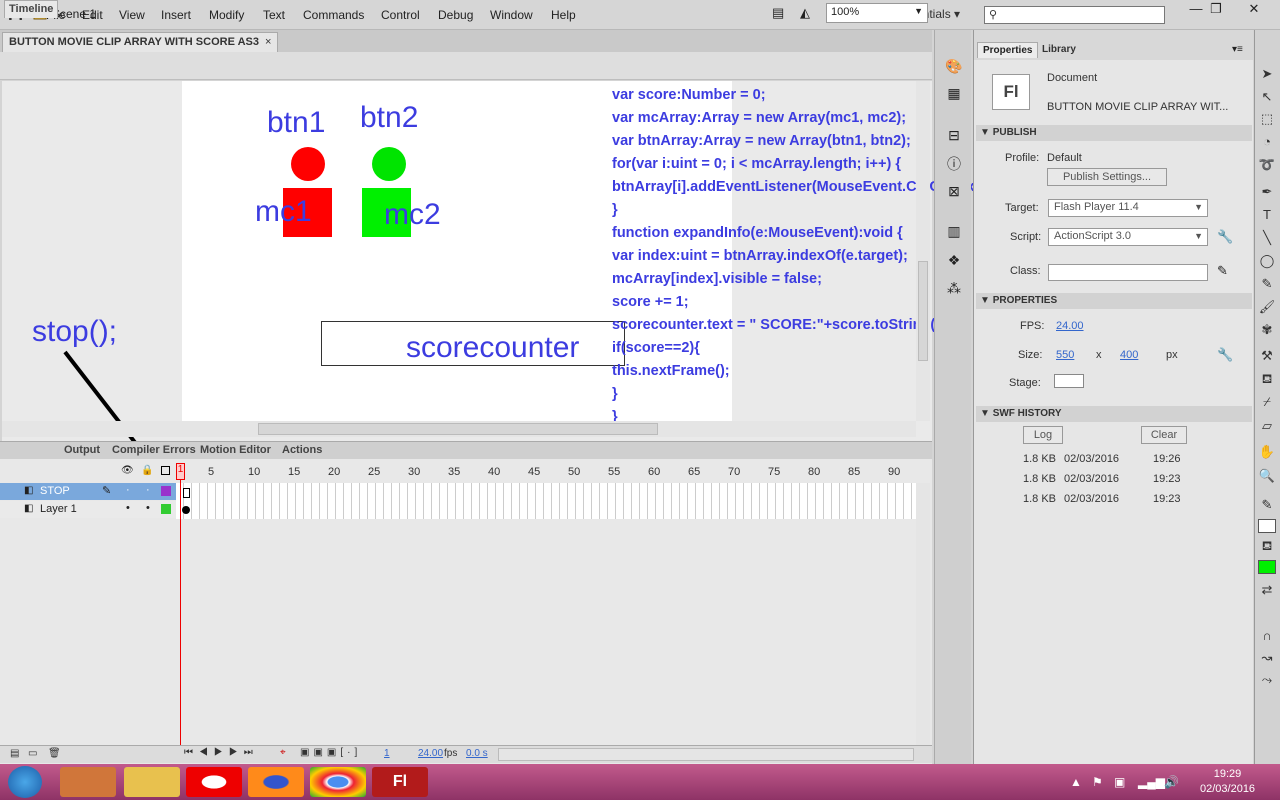  Describe the element at coordinates (954, 193) in the screenshot. I see `transform-icon: ⊠` at that location.